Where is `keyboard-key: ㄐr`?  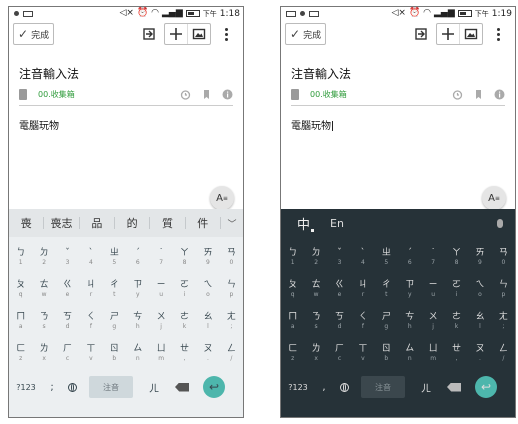 keyboard-key: ㄐr is located at coordinates (90, 289).